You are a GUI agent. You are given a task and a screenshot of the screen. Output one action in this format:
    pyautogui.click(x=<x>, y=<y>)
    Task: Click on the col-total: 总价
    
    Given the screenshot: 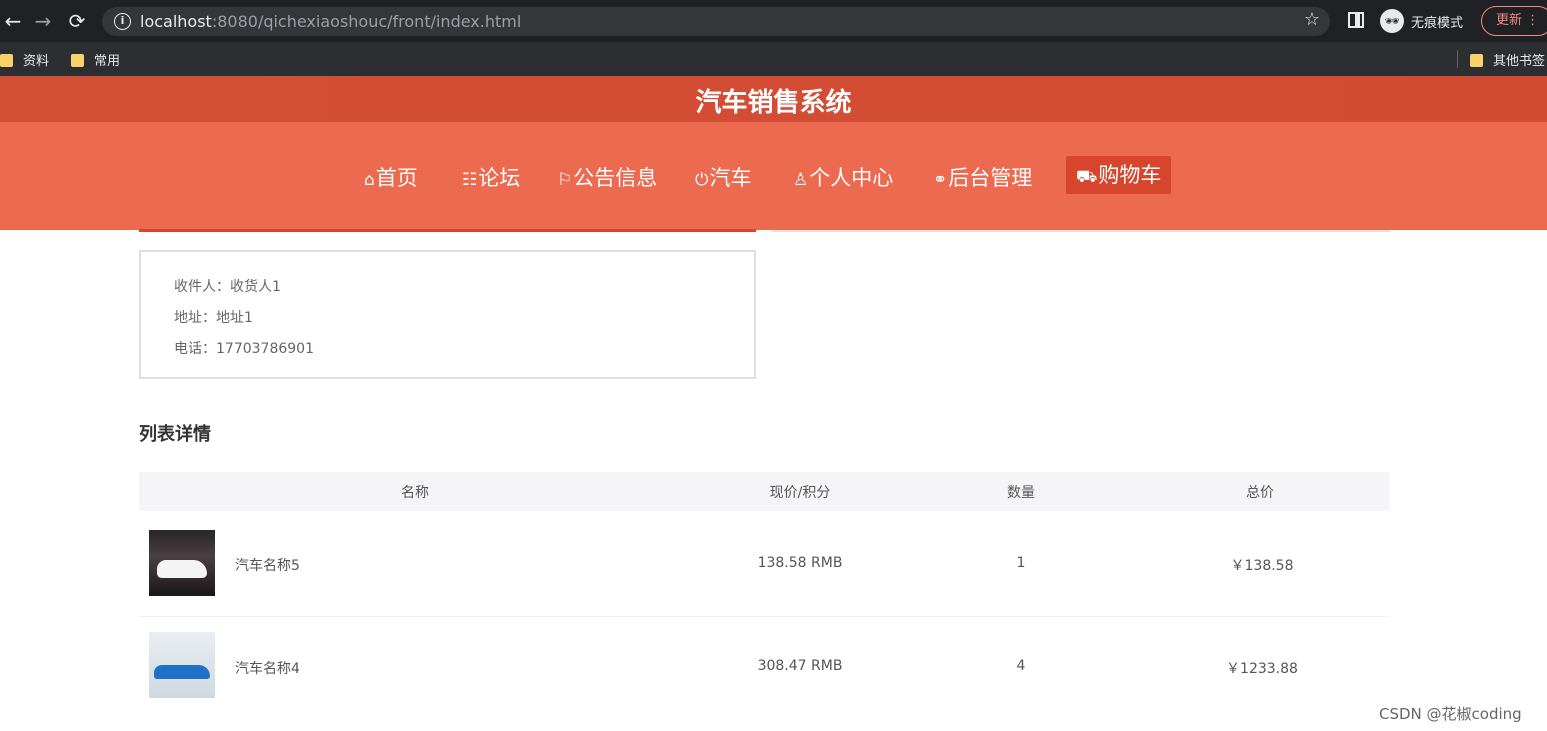 What is the action you would take?
    pyautogui.click(x=1260, y=493)
    